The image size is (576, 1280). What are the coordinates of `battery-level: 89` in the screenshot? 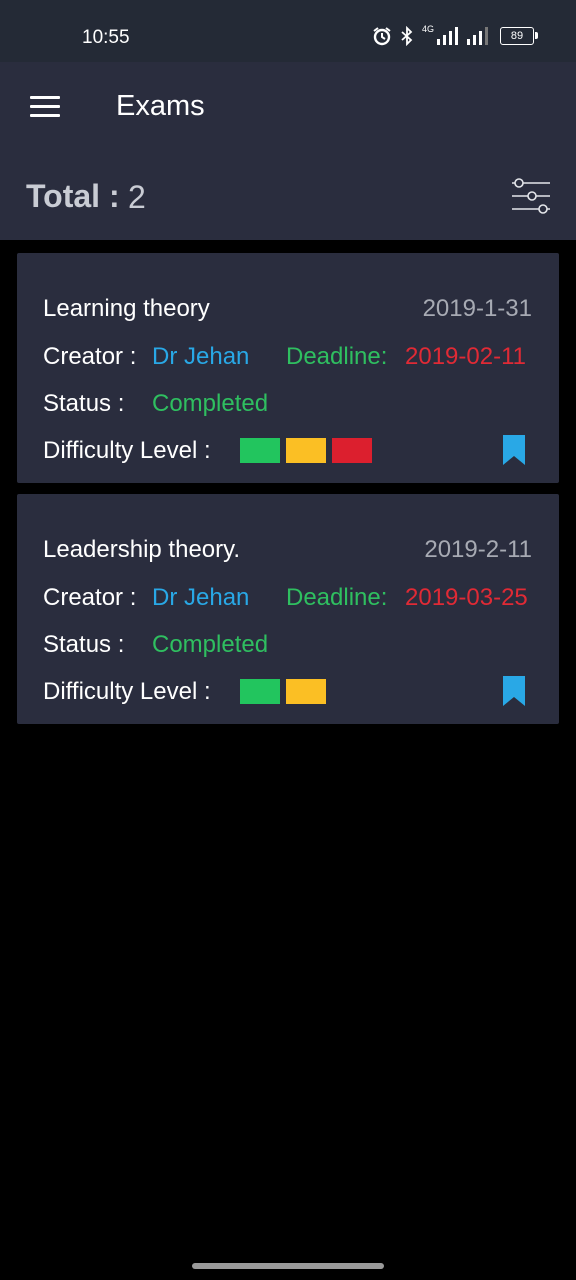 It's located at (517, 36).